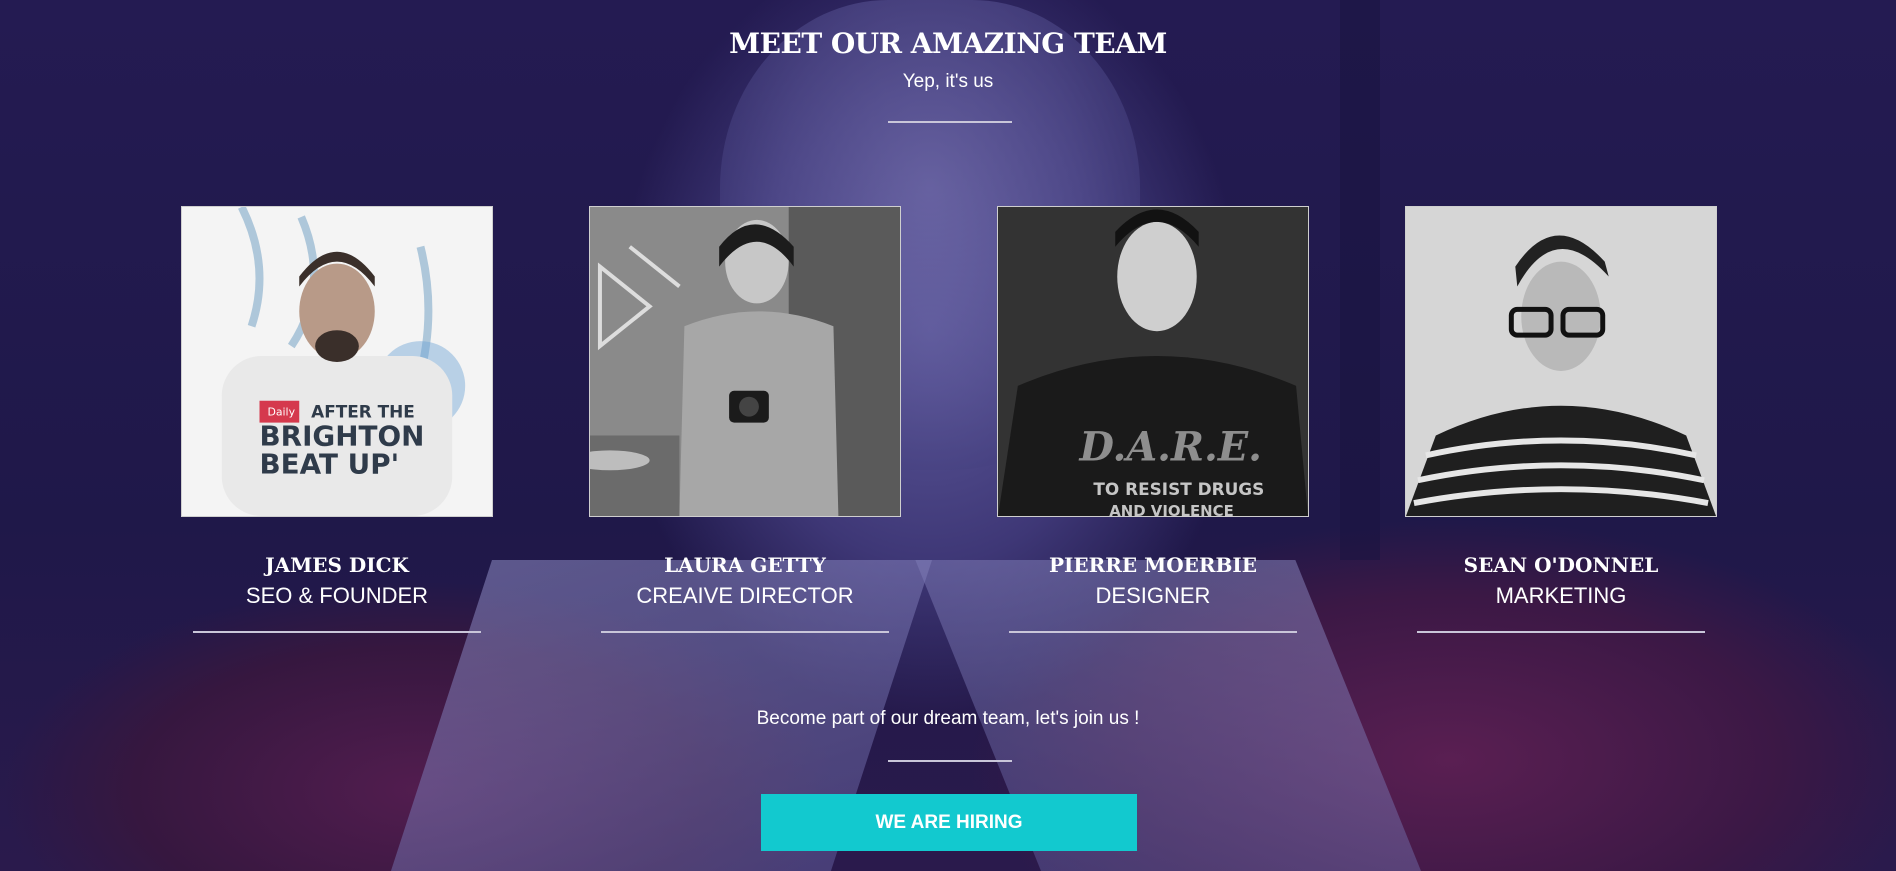 The height and width of the screenshot is (871, 1896). I want to click on member-role: DESIGNER, so click(1153, 595).